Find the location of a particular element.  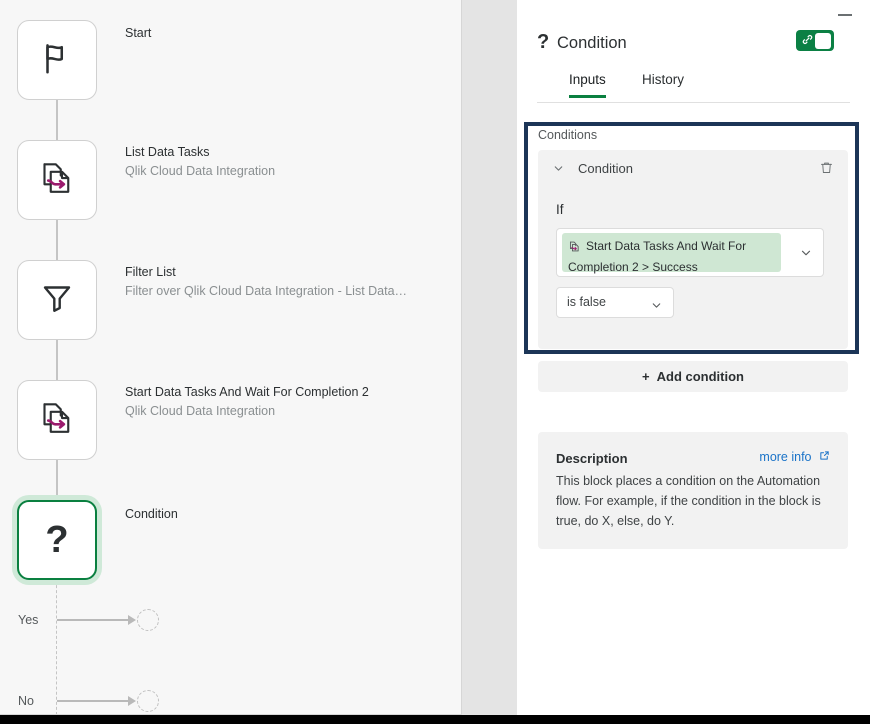

more-info-link: more info is located at coordinates (794, 457).